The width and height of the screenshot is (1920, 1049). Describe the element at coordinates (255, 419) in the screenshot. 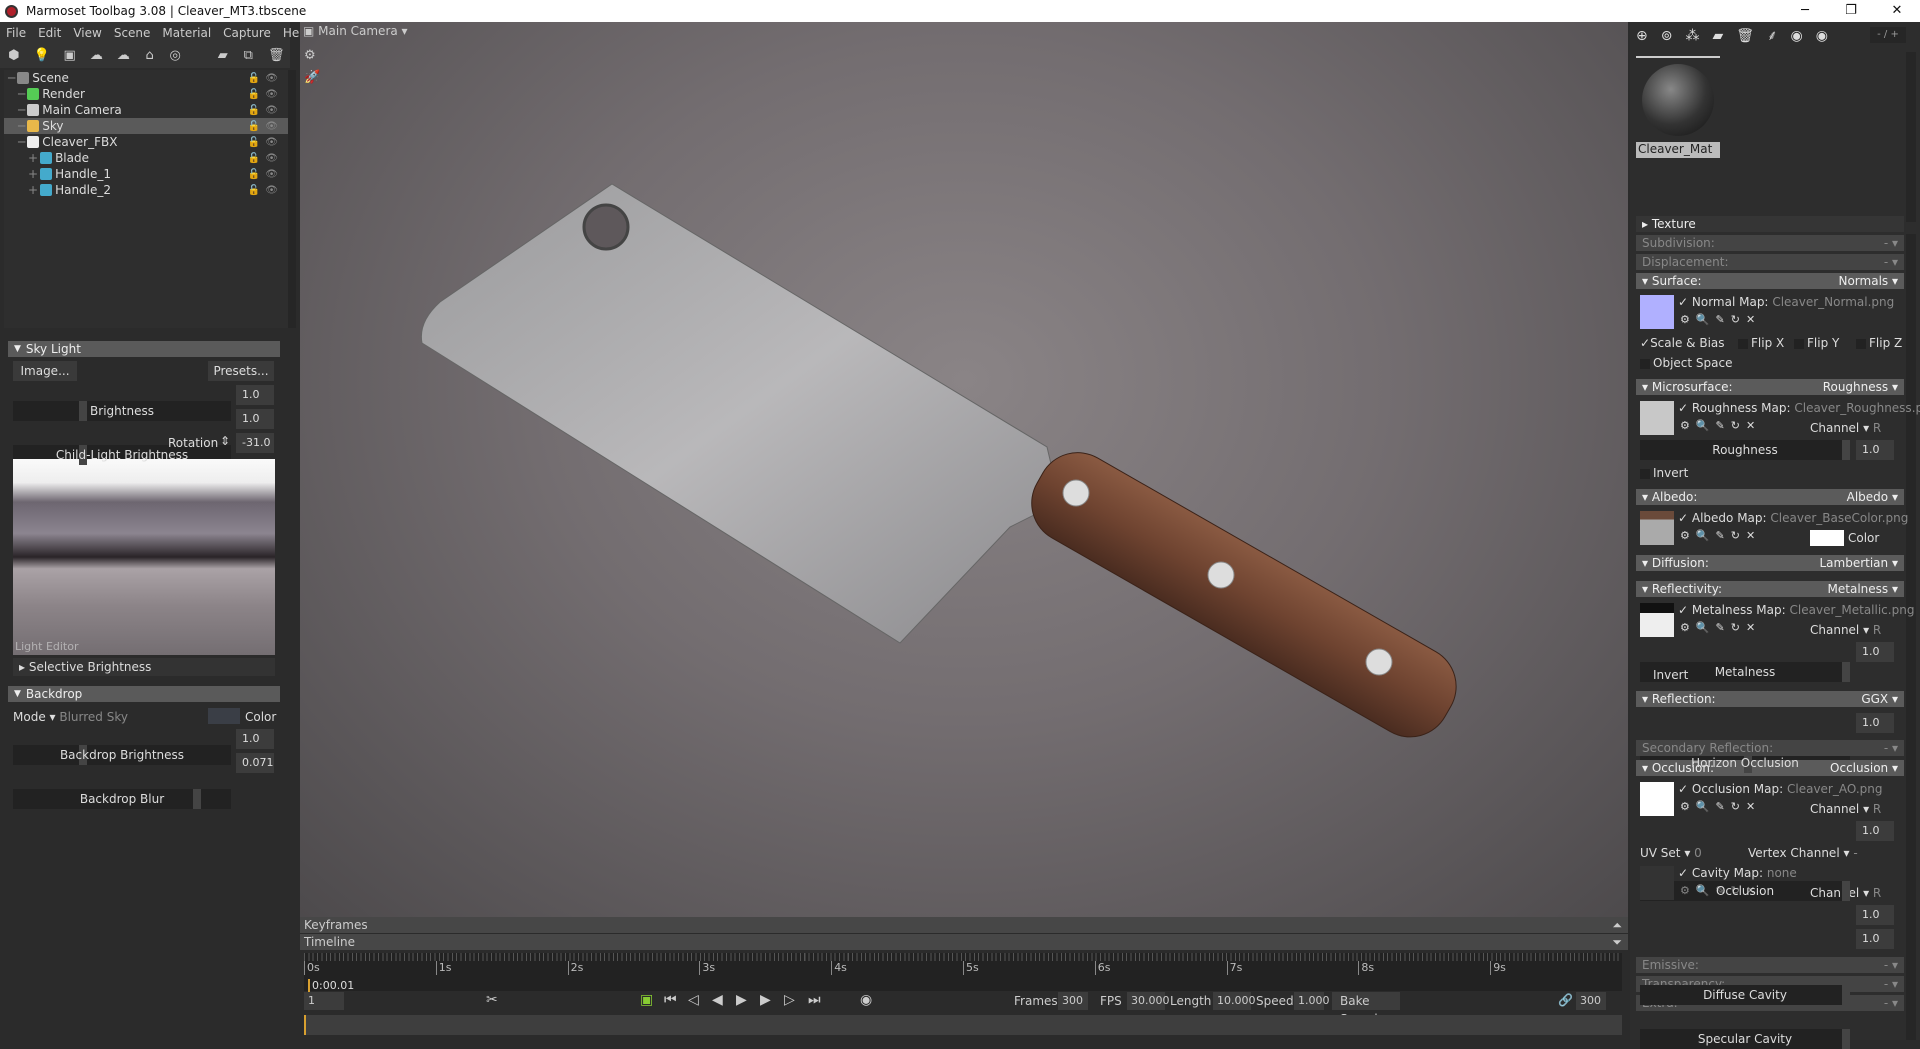

I see `child-light-value: 1.0` at that location.